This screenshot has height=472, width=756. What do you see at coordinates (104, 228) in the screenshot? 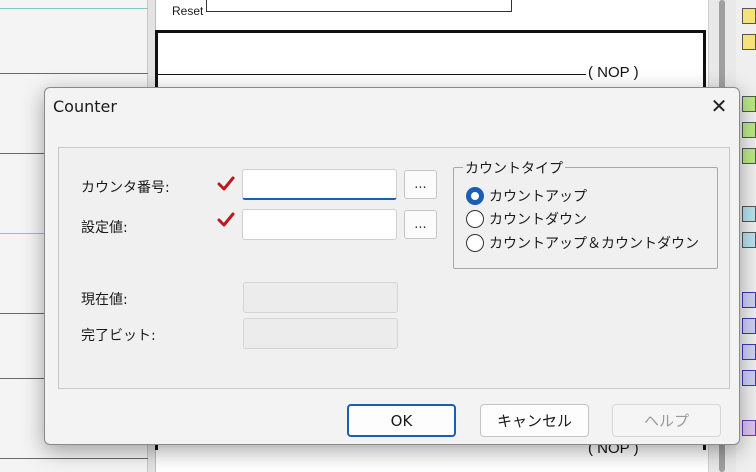
I see `preset-value-label: 設定値:` at bounding box center [104, 228].